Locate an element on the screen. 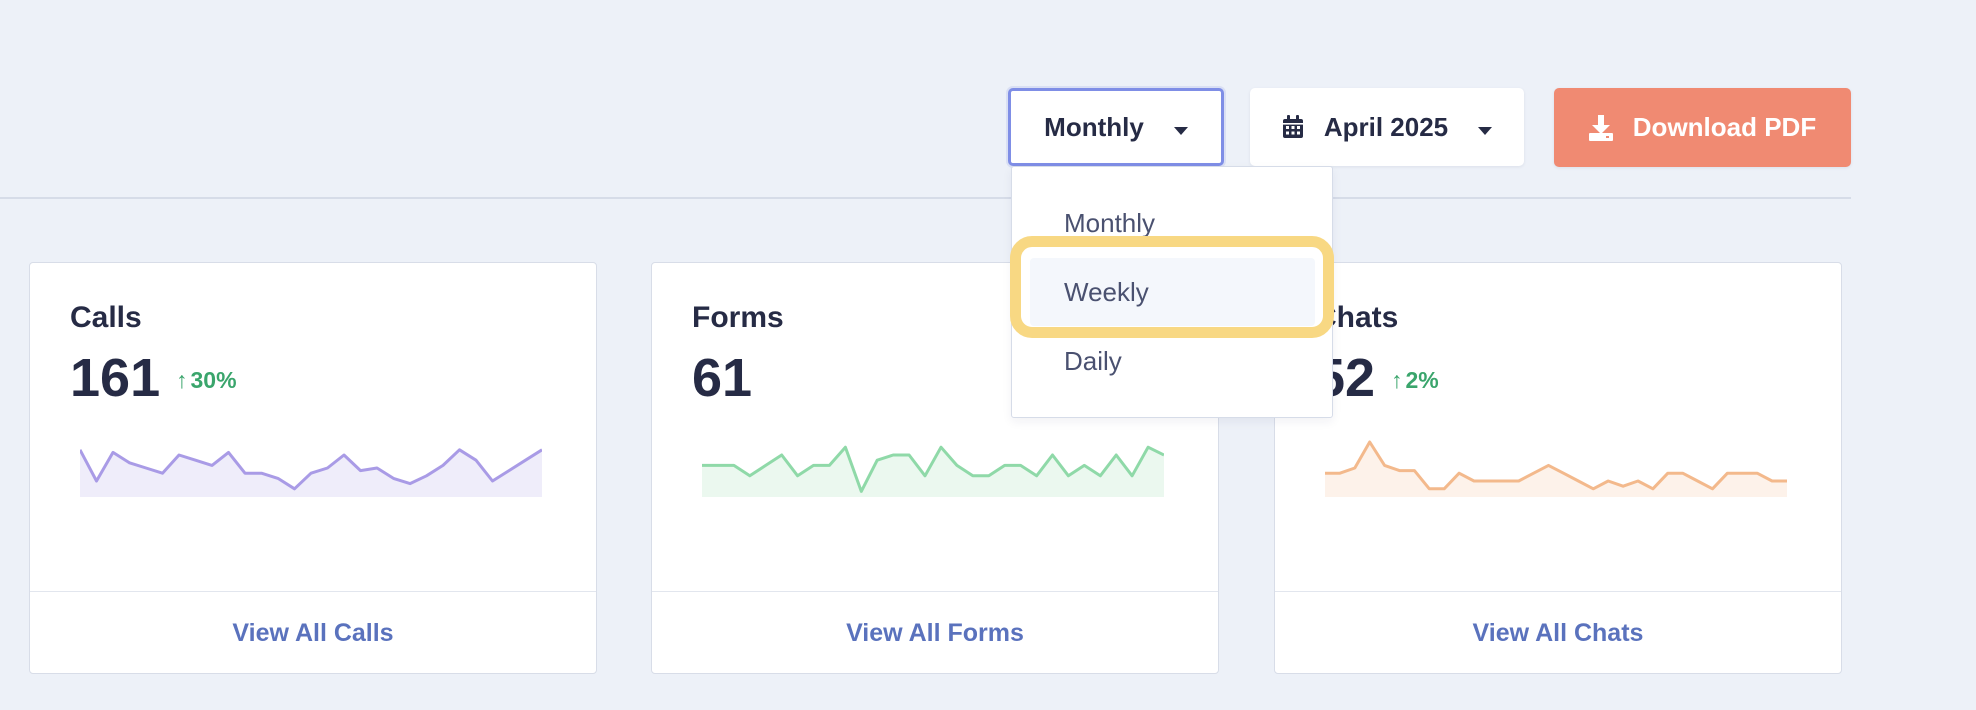 This screenshot has width=1976, height=710. dropdown-option-daily: Daily is located at coordinates (1172, 361).